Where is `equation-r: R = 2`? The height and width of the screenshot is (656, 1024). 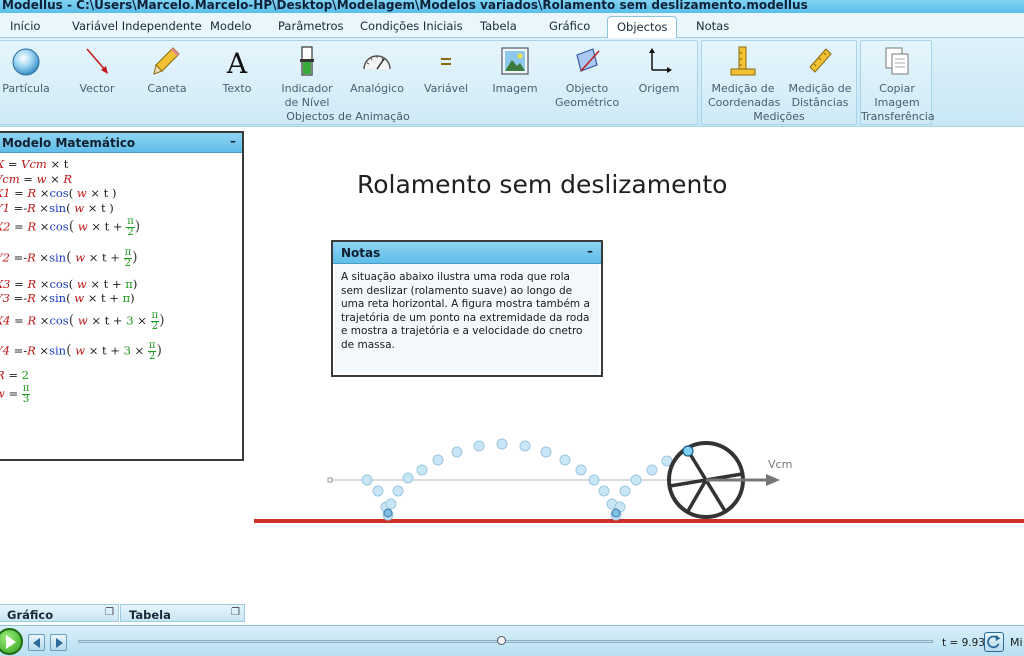
equation-r: R = 2 is located at coordinates (14, 375).